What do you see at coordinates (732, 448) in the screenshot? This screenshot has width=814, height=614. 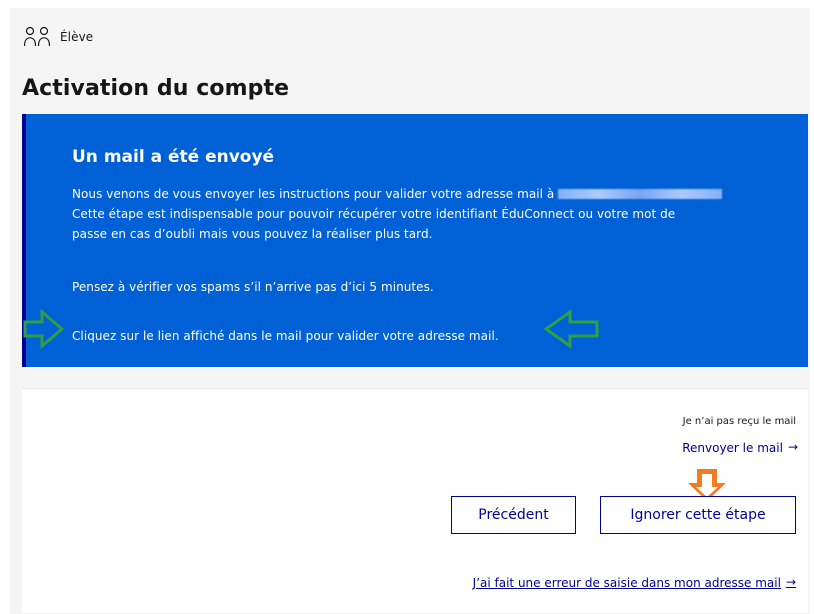 I see `resend-mail-link-label: Renvoyer le mail` at bounding box center [732, 448].